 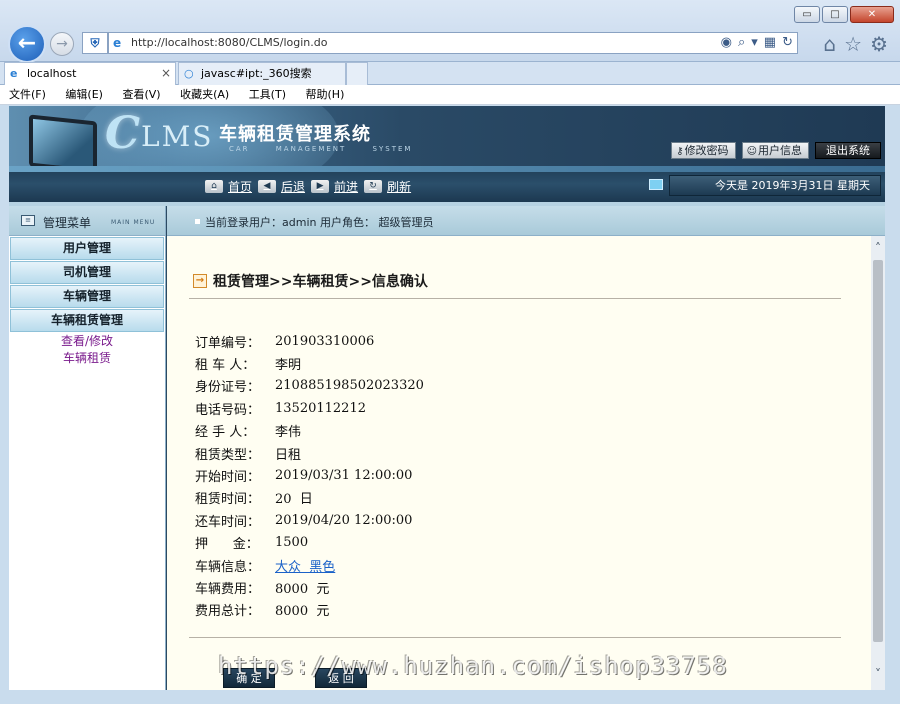 I want to click on field-value: 日租, so click(x=288, y=455).